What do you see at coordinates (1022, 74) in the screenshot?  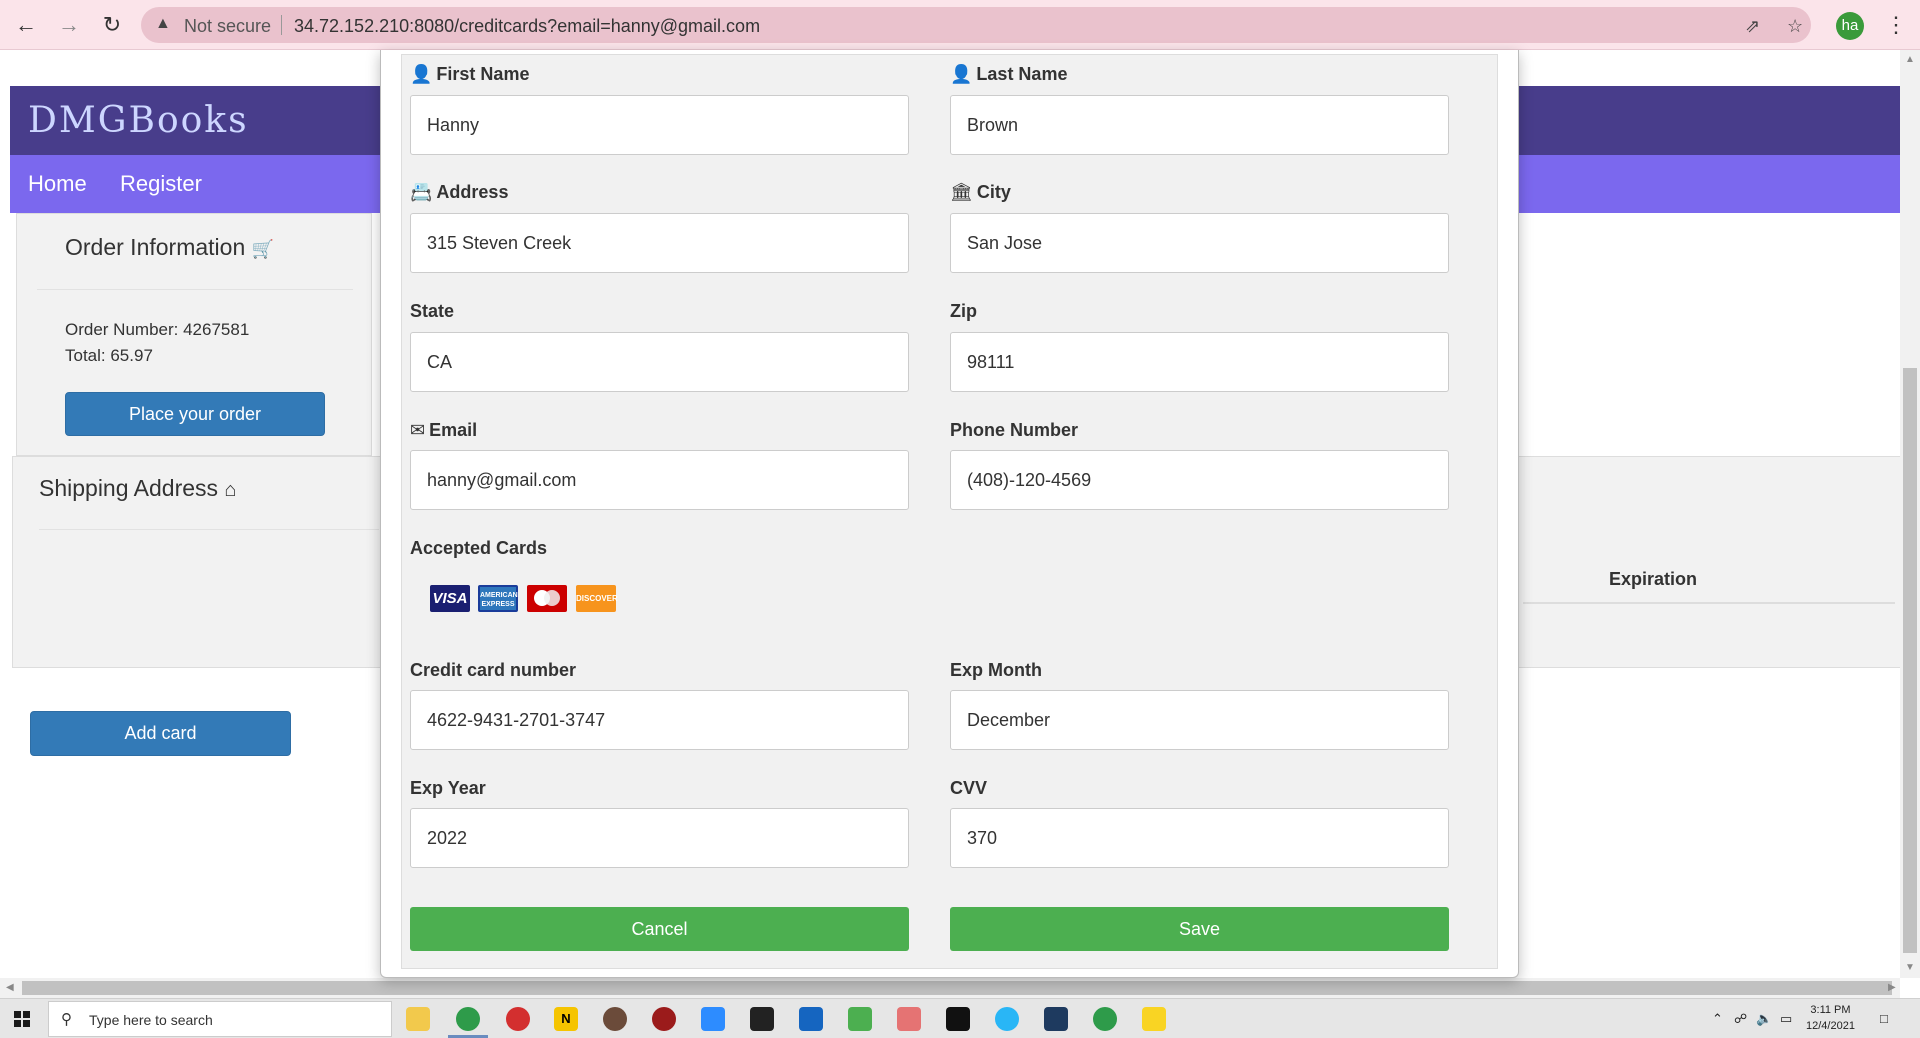 I see `last-name-label-text: Last Name` at bounding box center [1022, 74].